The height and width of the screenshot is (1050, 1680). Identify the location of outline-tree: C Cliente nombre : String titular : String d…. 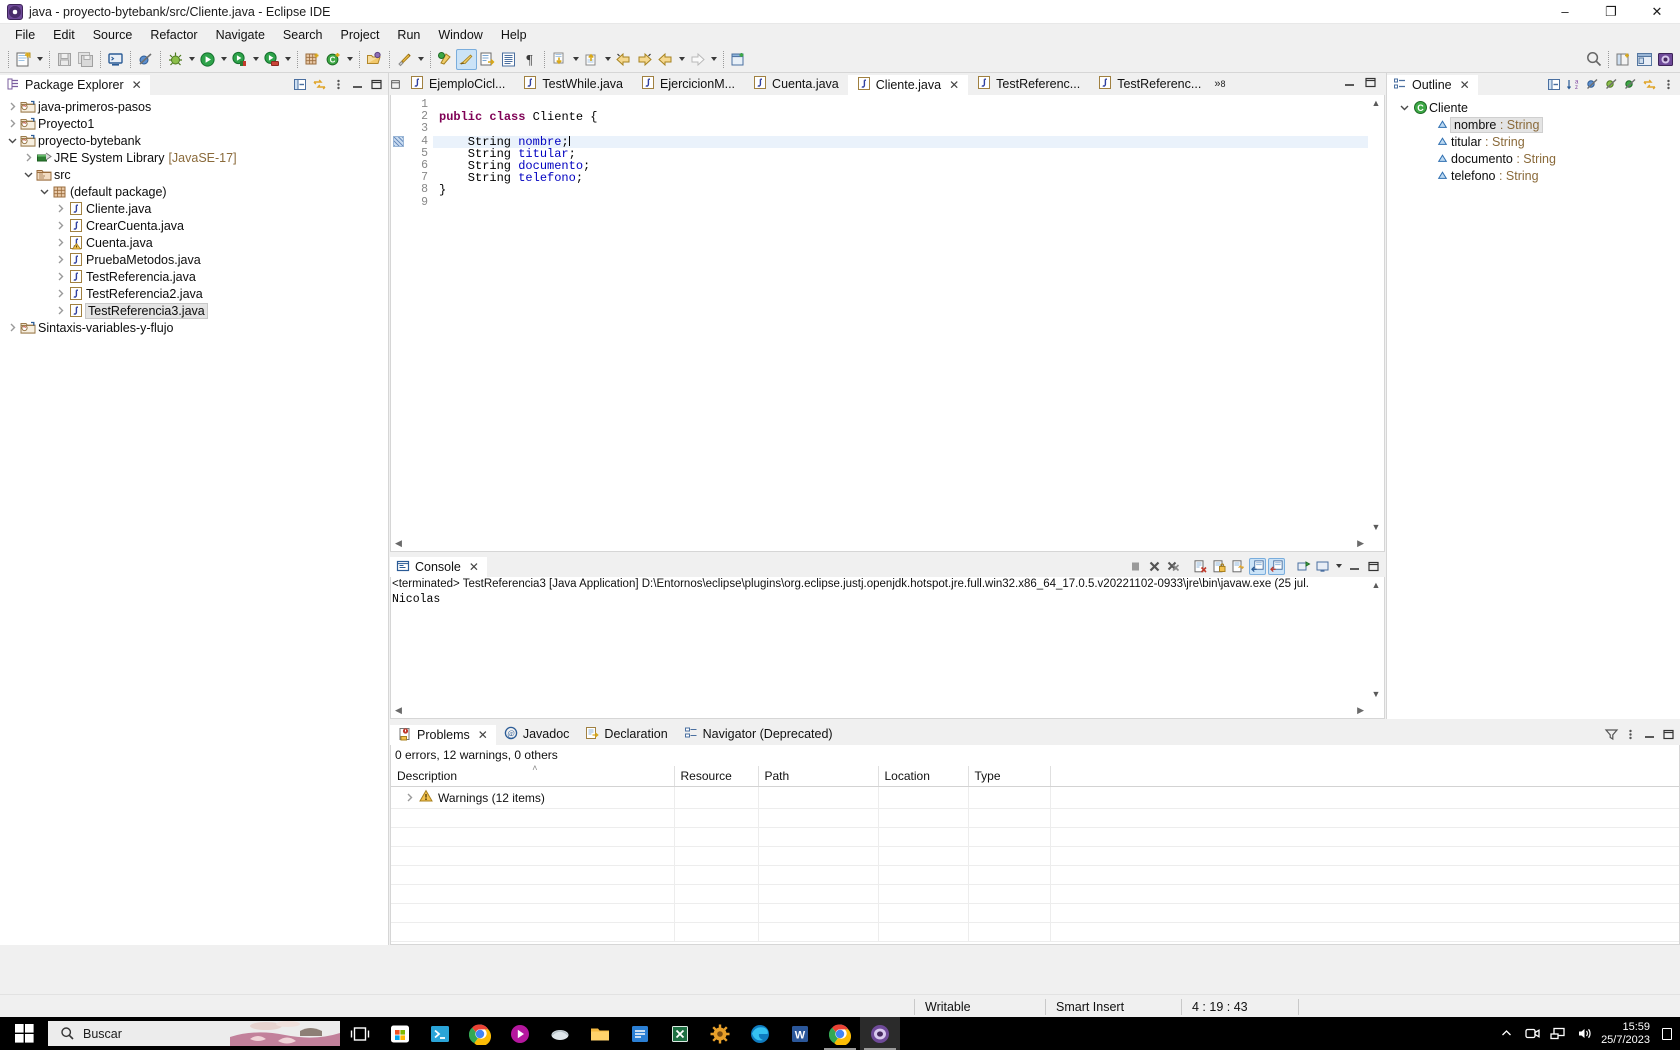
(1533, 139).